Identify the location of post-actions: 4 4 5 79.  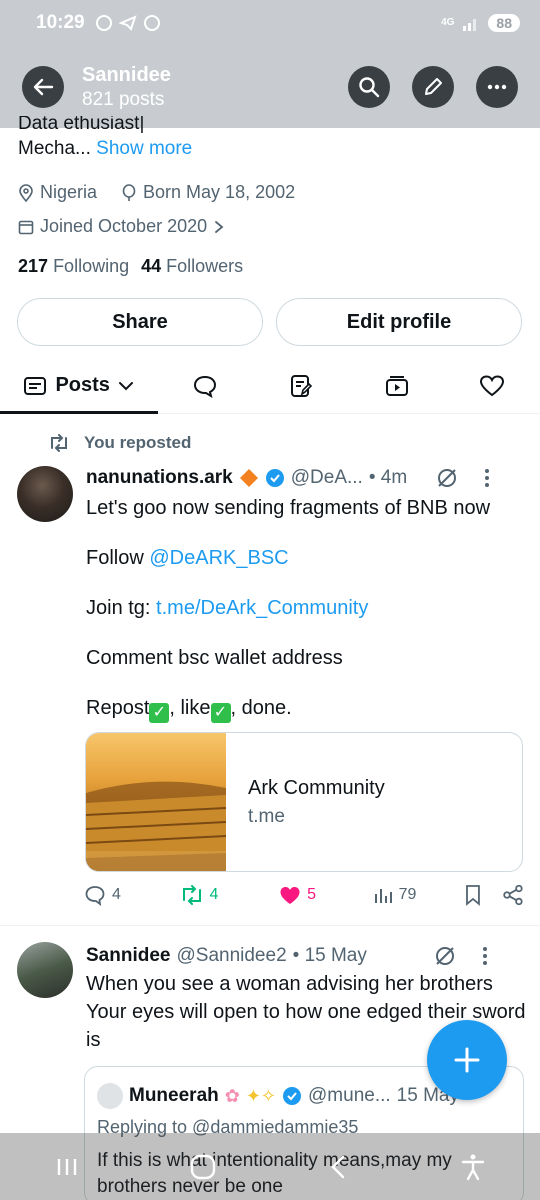
(304, 895).